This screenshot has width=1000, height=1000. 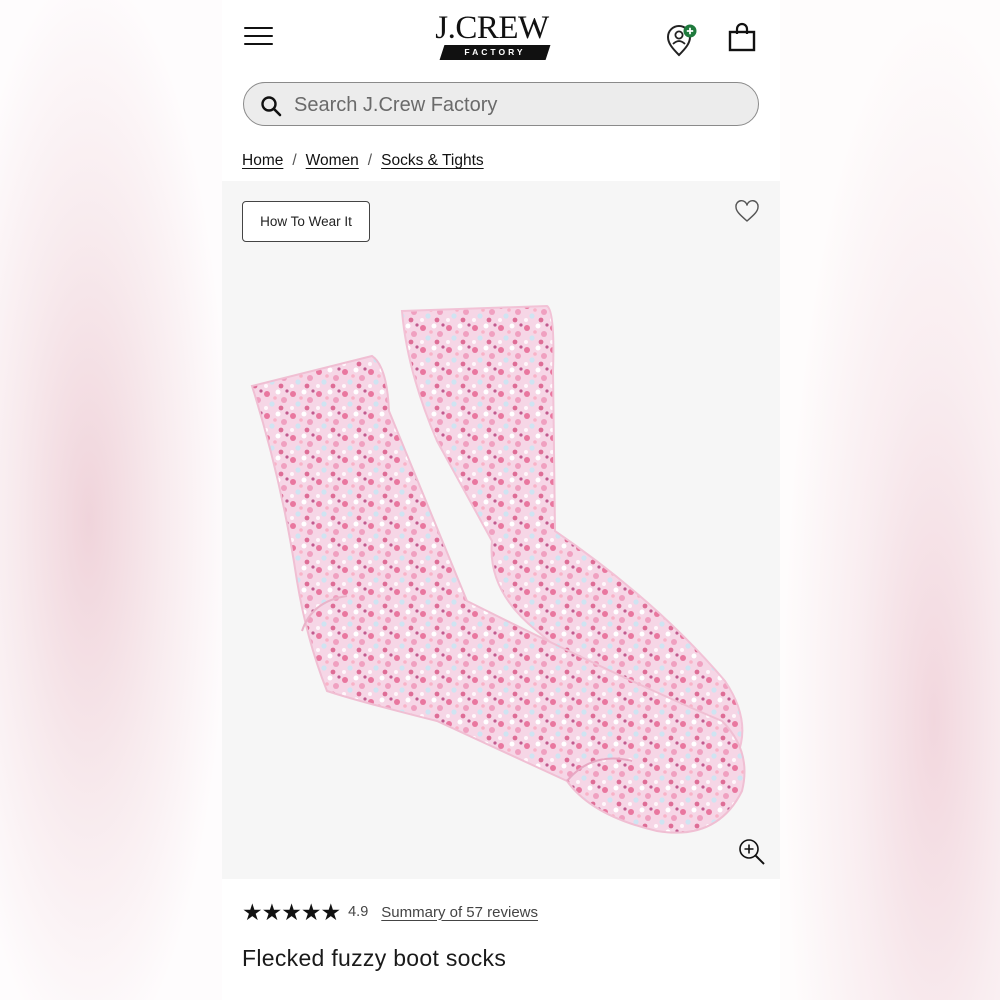 I want to click on search-bar, so click(x=501, y=104).